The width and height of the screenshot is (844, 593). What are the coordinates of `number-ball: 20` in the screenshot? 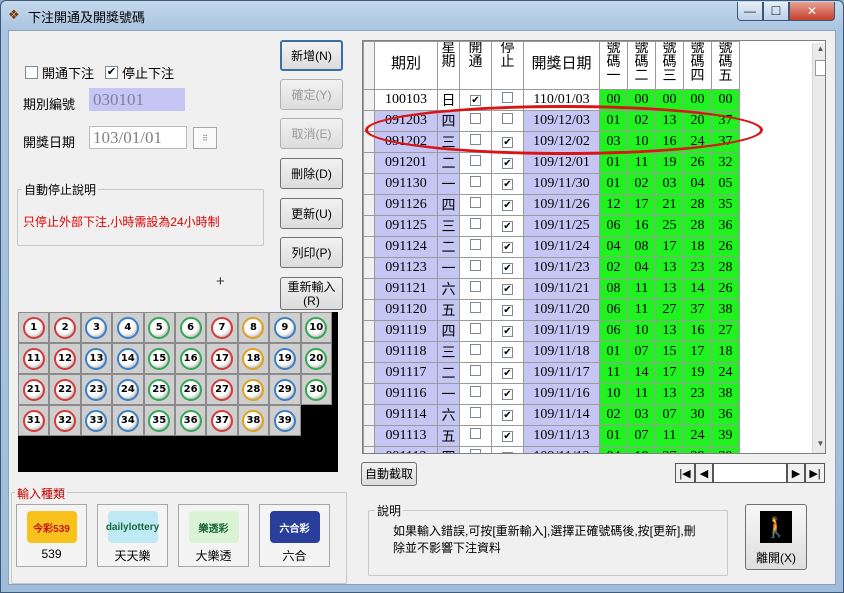 It's located at (316, 358).